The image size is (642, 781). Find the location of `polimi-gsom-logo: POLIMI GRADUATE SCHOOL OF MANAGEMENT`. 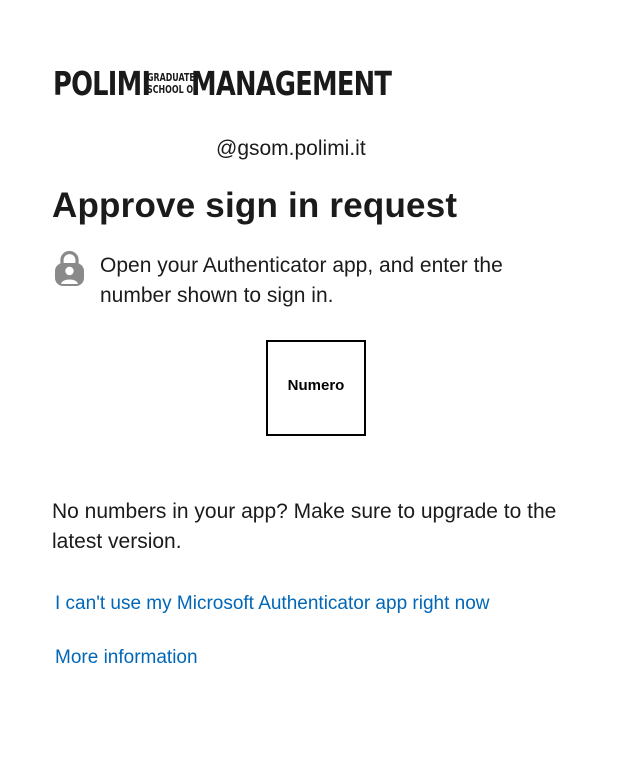

polimi-gsom-logo: POLIMI GRADUATE SCHOOL OF MANAGEMENT is located at coordinates (250, 84).